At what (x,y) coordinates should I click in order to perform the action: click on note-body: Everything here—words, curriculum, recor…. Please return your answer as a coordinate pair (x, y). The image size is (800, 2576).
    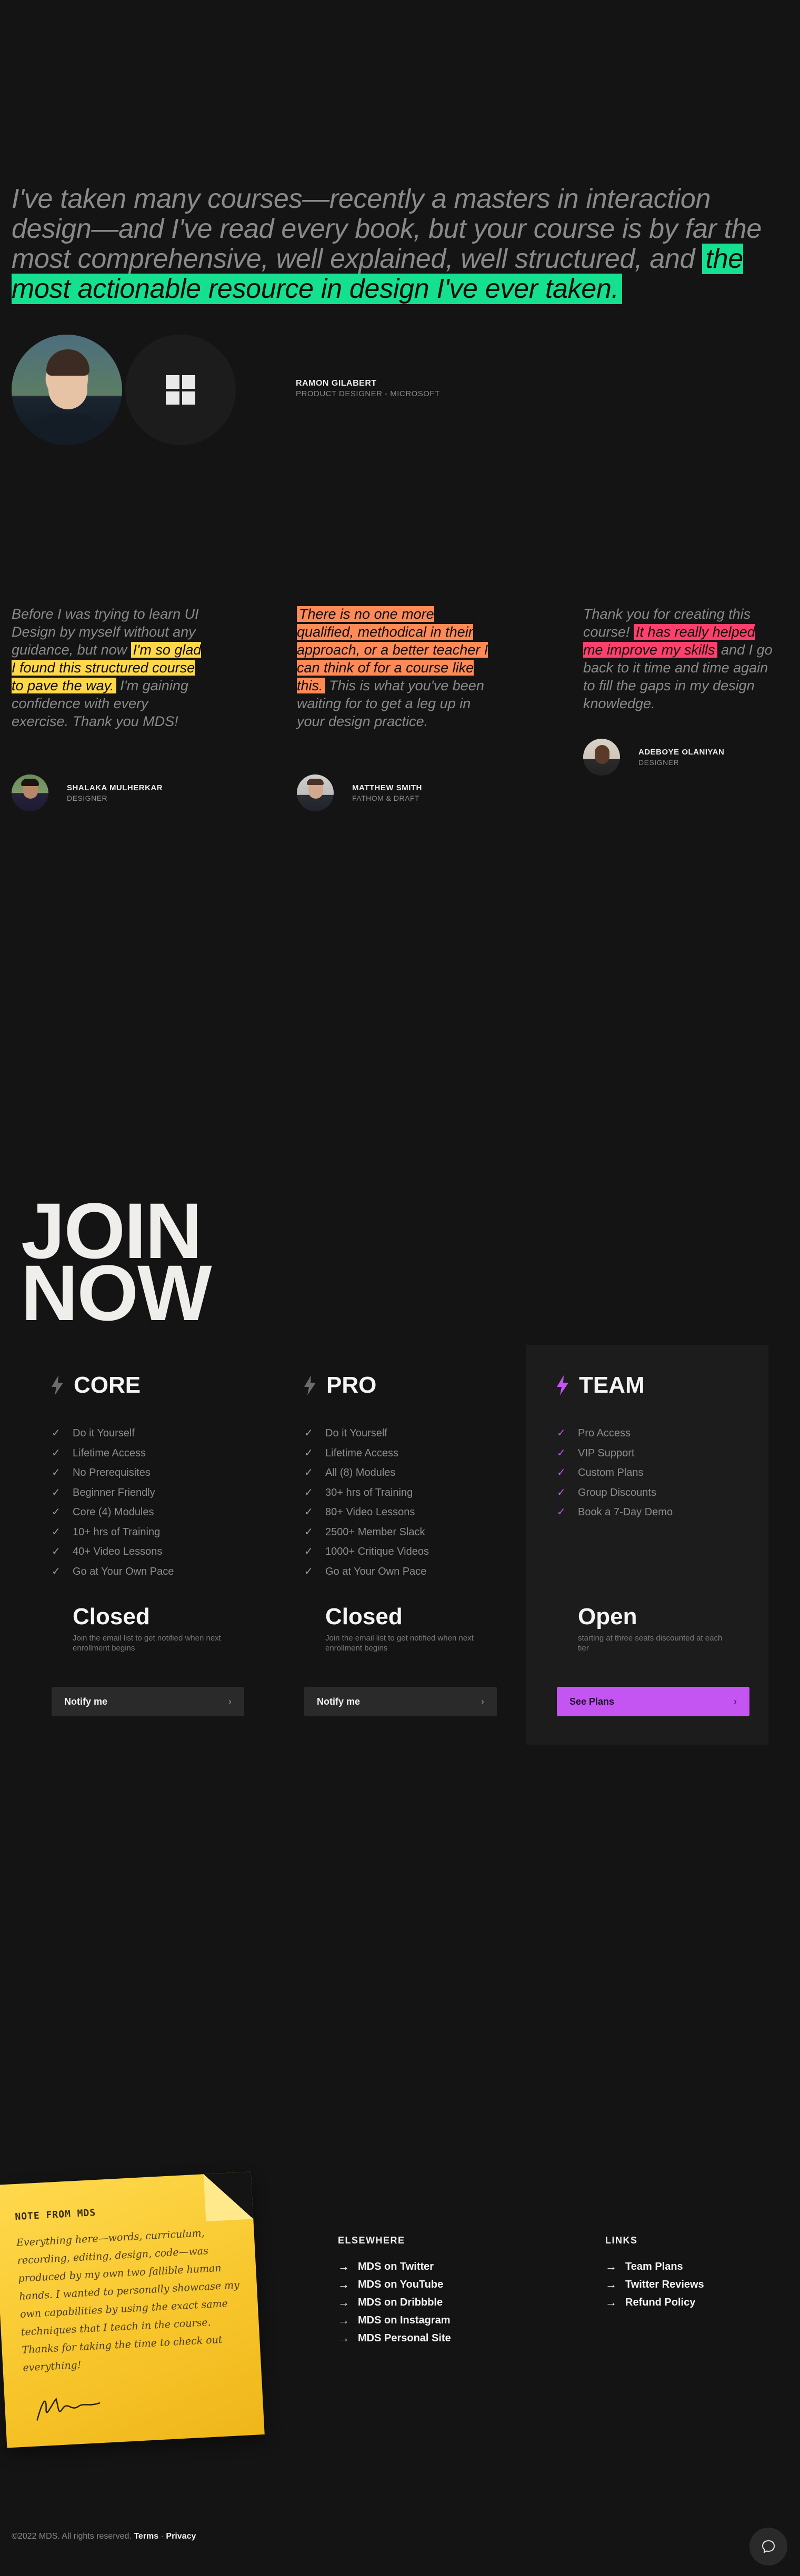
    Looking at the image, I should click on (128, 2301).